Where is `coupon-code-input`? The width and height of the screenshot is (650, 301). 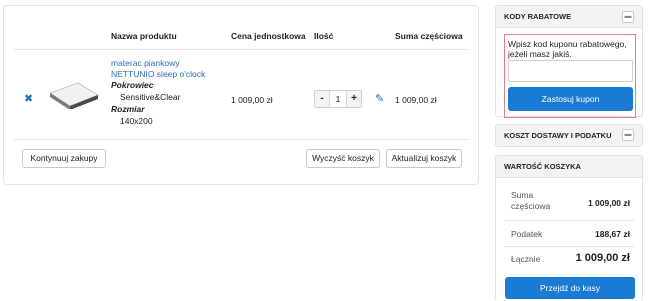
coupon-code-input is located at coordinates (570, 71).